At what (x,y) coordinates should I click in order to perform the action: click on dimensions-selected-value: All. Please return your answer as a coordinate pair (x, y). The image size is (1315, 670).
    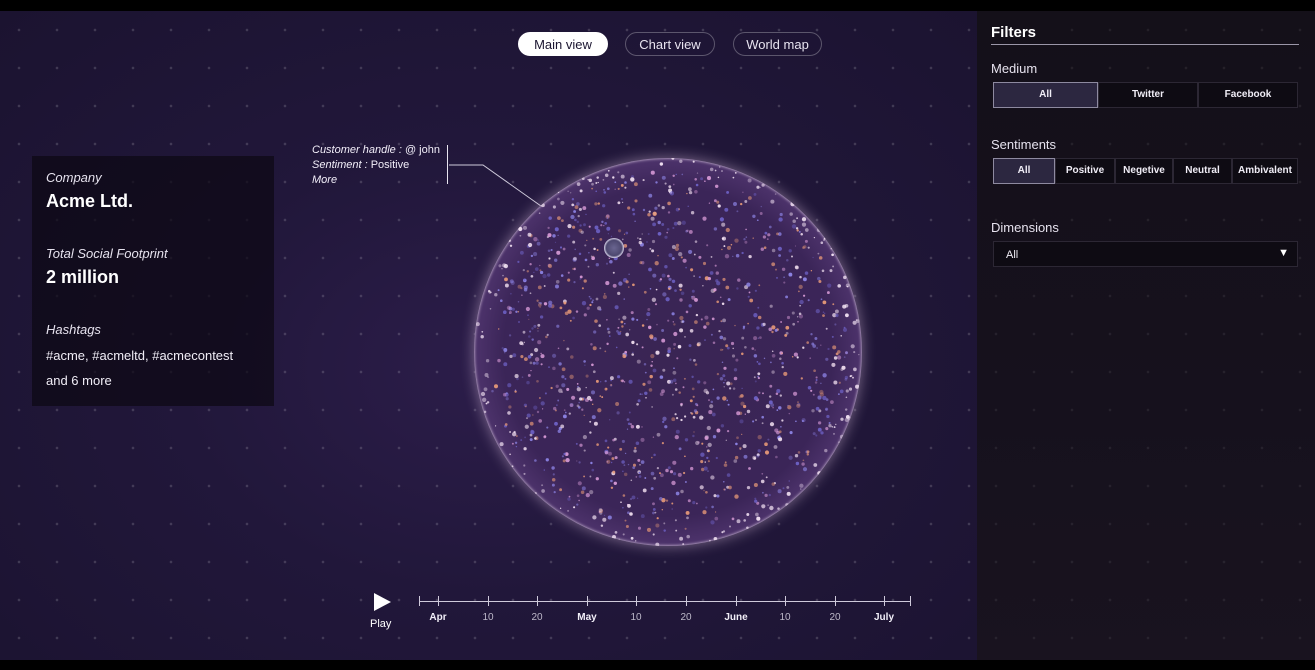
    Looking at the image, I should click on (1012, 255).